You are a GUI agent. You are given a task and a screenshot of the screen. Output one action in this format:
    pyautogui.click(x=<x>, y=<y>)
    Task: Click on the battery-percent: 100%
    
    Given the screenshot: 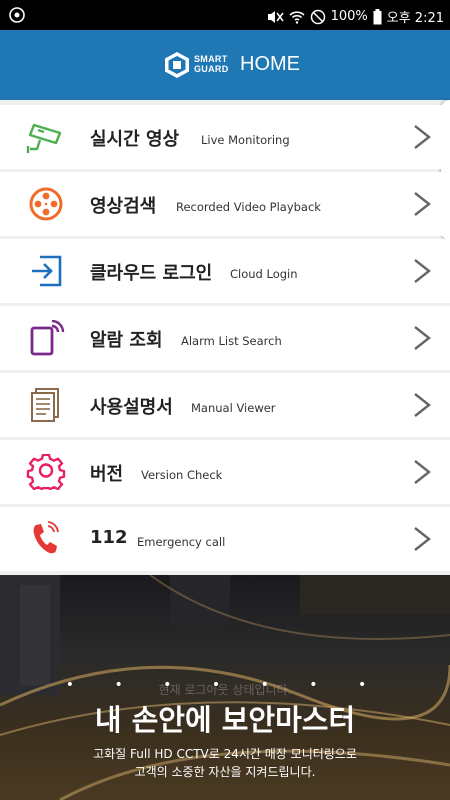 What is the action you would take?
    pyautogui.click(x=349, y=16)
    